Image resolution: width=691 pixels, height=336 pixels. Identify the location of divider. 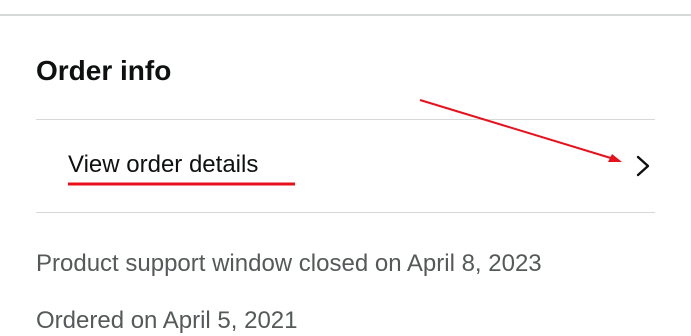
(345, 212).